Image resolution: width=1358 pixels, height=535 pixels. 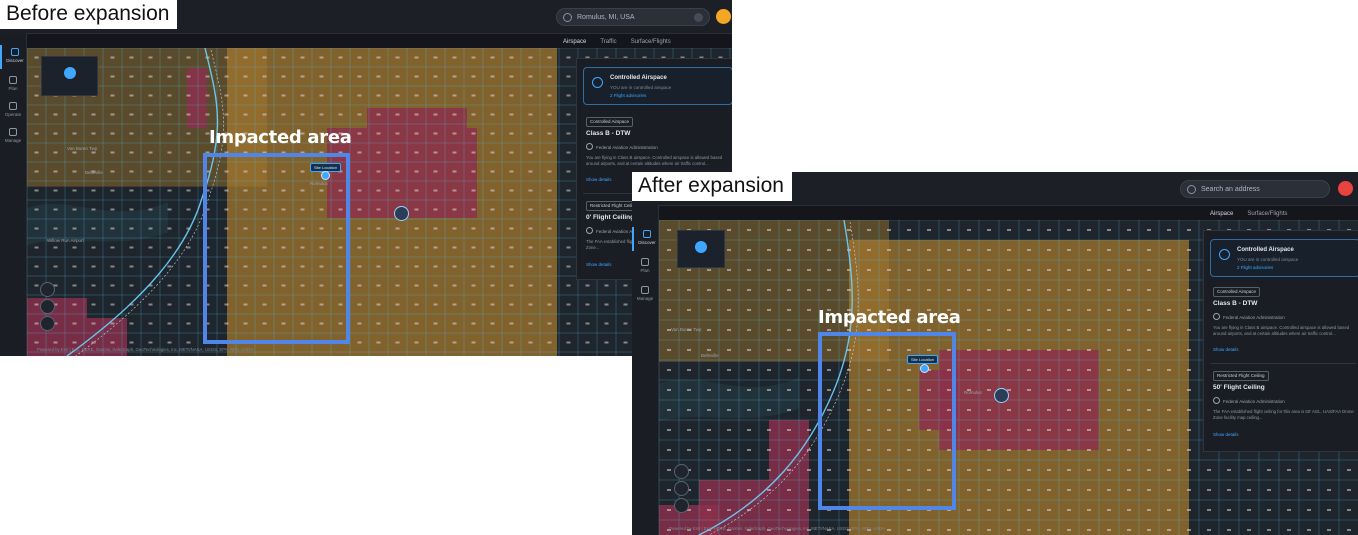 What do you see at coordinates (1255, 189) in the screenshot?
I see `search-input: Search an address` at bounding box center [1255, 189].